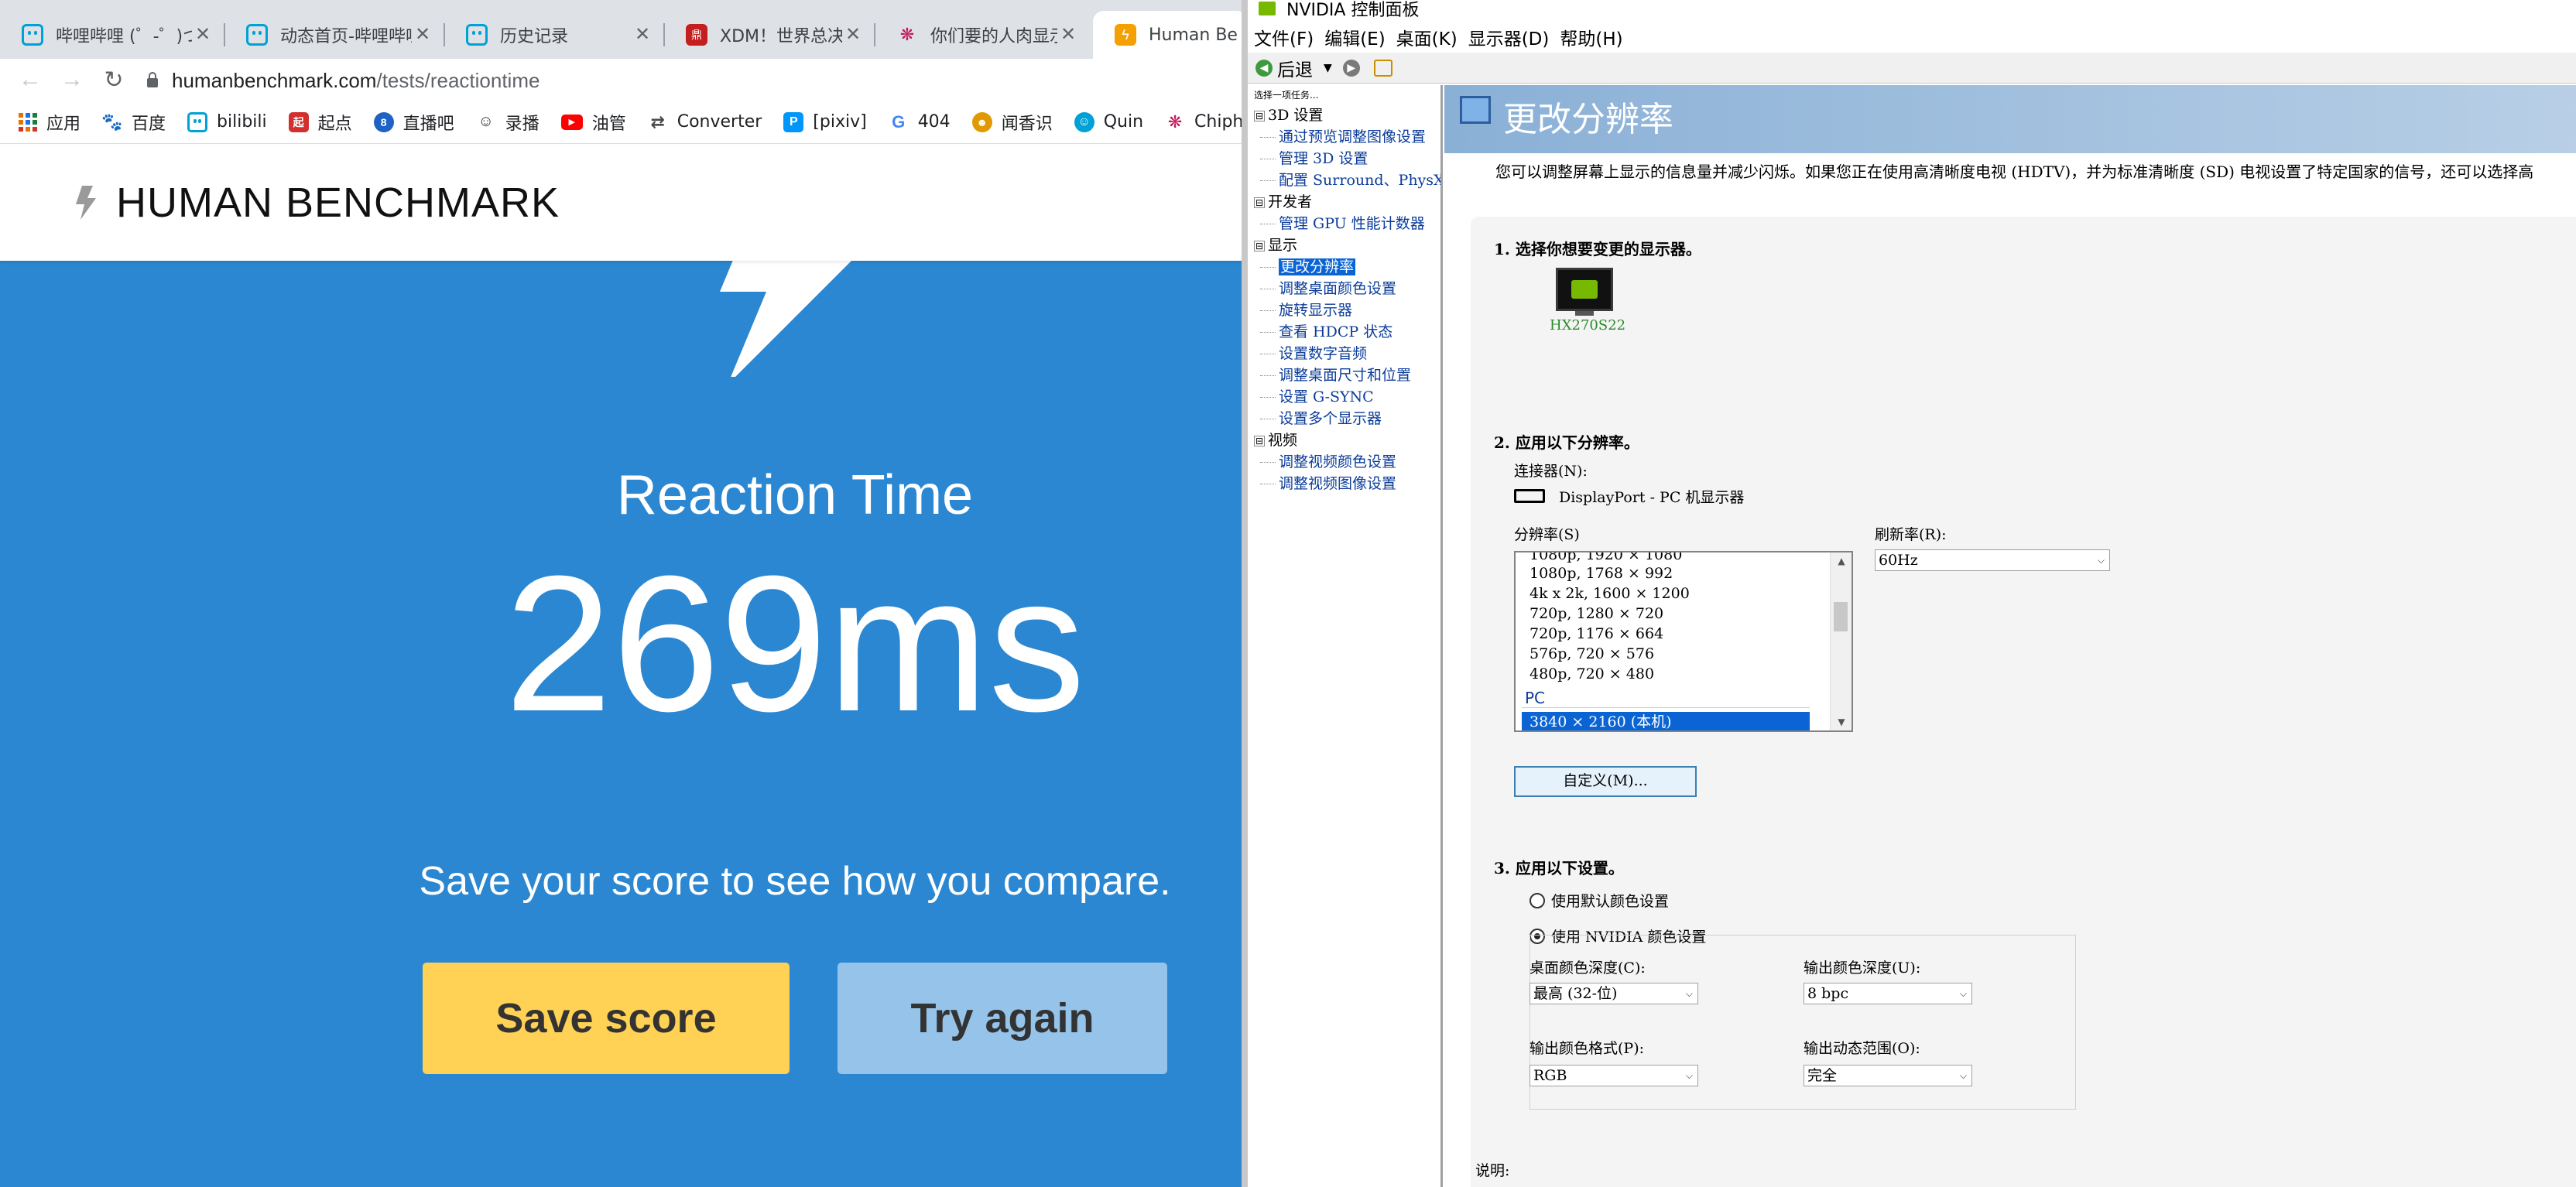 The width and height of the screenshot is (2576, 1187). What do you see at coordinates (1167, 35) in the screenshot?
I see `tab-human-benchmark: ϟ Human Benchmark` at bounding box center [1167, 35].